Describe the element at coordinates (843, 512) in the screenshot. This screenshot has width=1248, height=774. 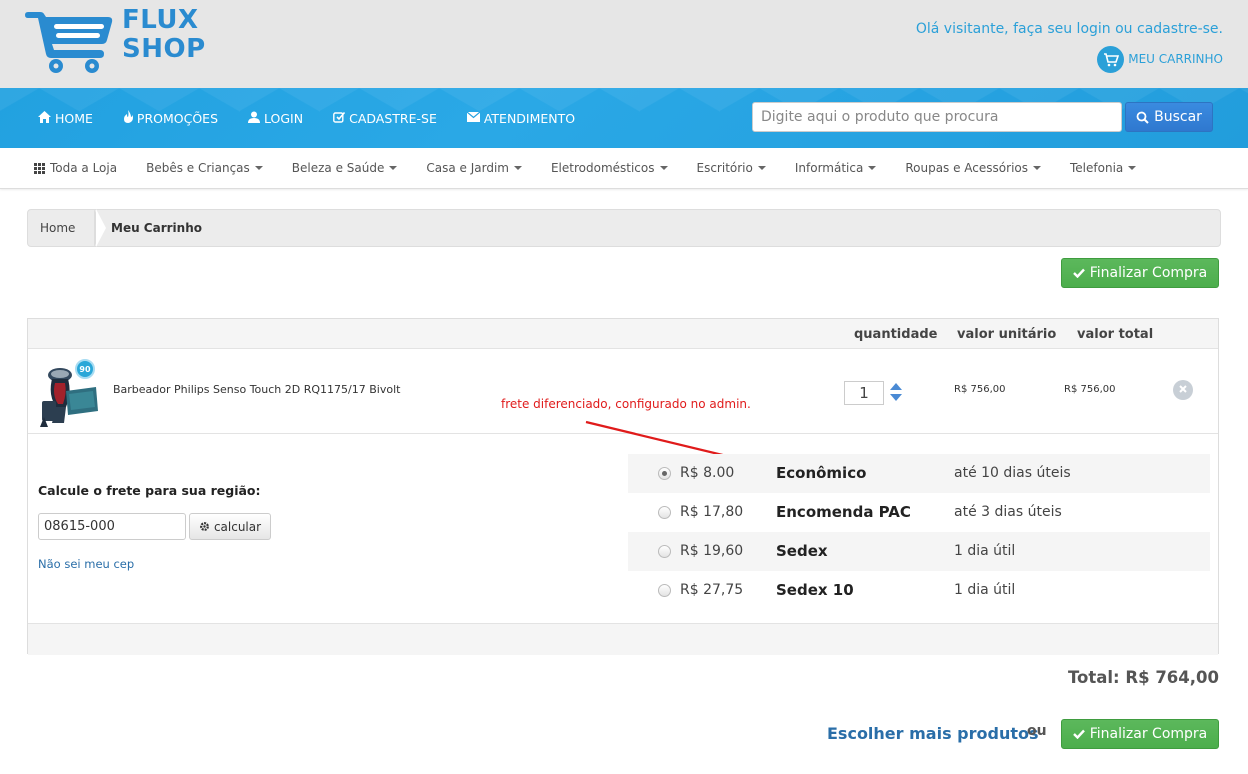
I see `shipping-name: Encomenda PAC` at that location.